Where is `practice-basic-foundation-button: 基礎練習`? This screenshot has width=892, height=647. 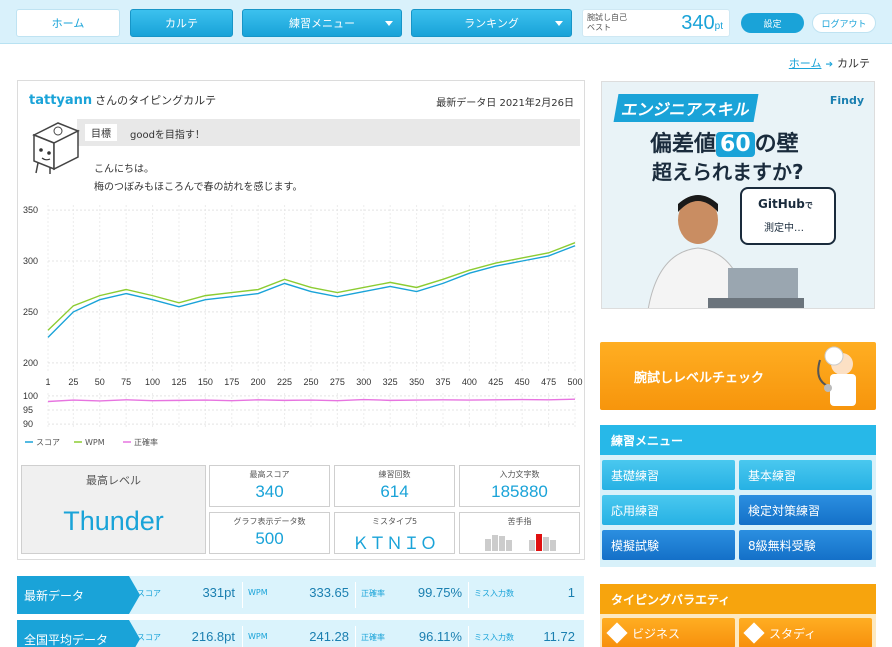
practice-basic-foundation-button: 基礎練習 is located at coordinates (668, 475).